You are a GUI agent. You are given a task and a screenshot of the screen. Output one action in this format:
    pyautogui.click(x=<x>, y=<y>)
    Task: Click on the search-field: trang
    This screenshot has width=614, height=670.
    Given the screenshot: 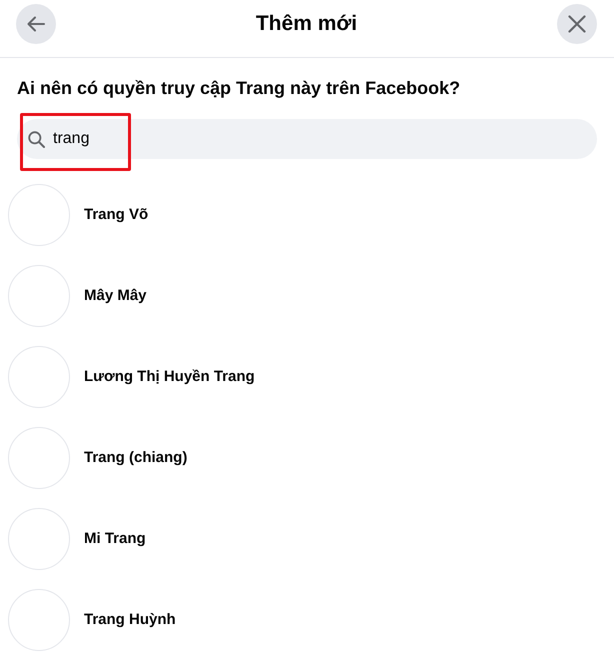 What is the action you would take?
    pyautogui.click(x=307, y=139)
    